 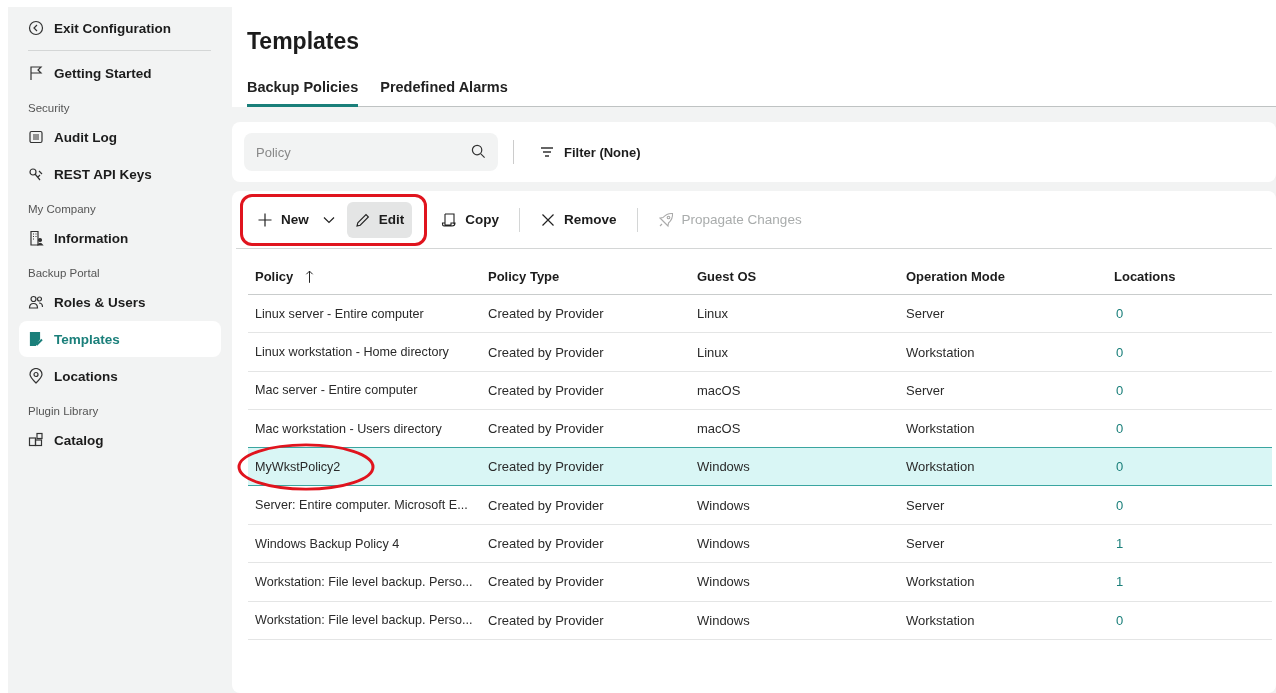 I want to click on blocks-icon, so click(x=36, y=440).